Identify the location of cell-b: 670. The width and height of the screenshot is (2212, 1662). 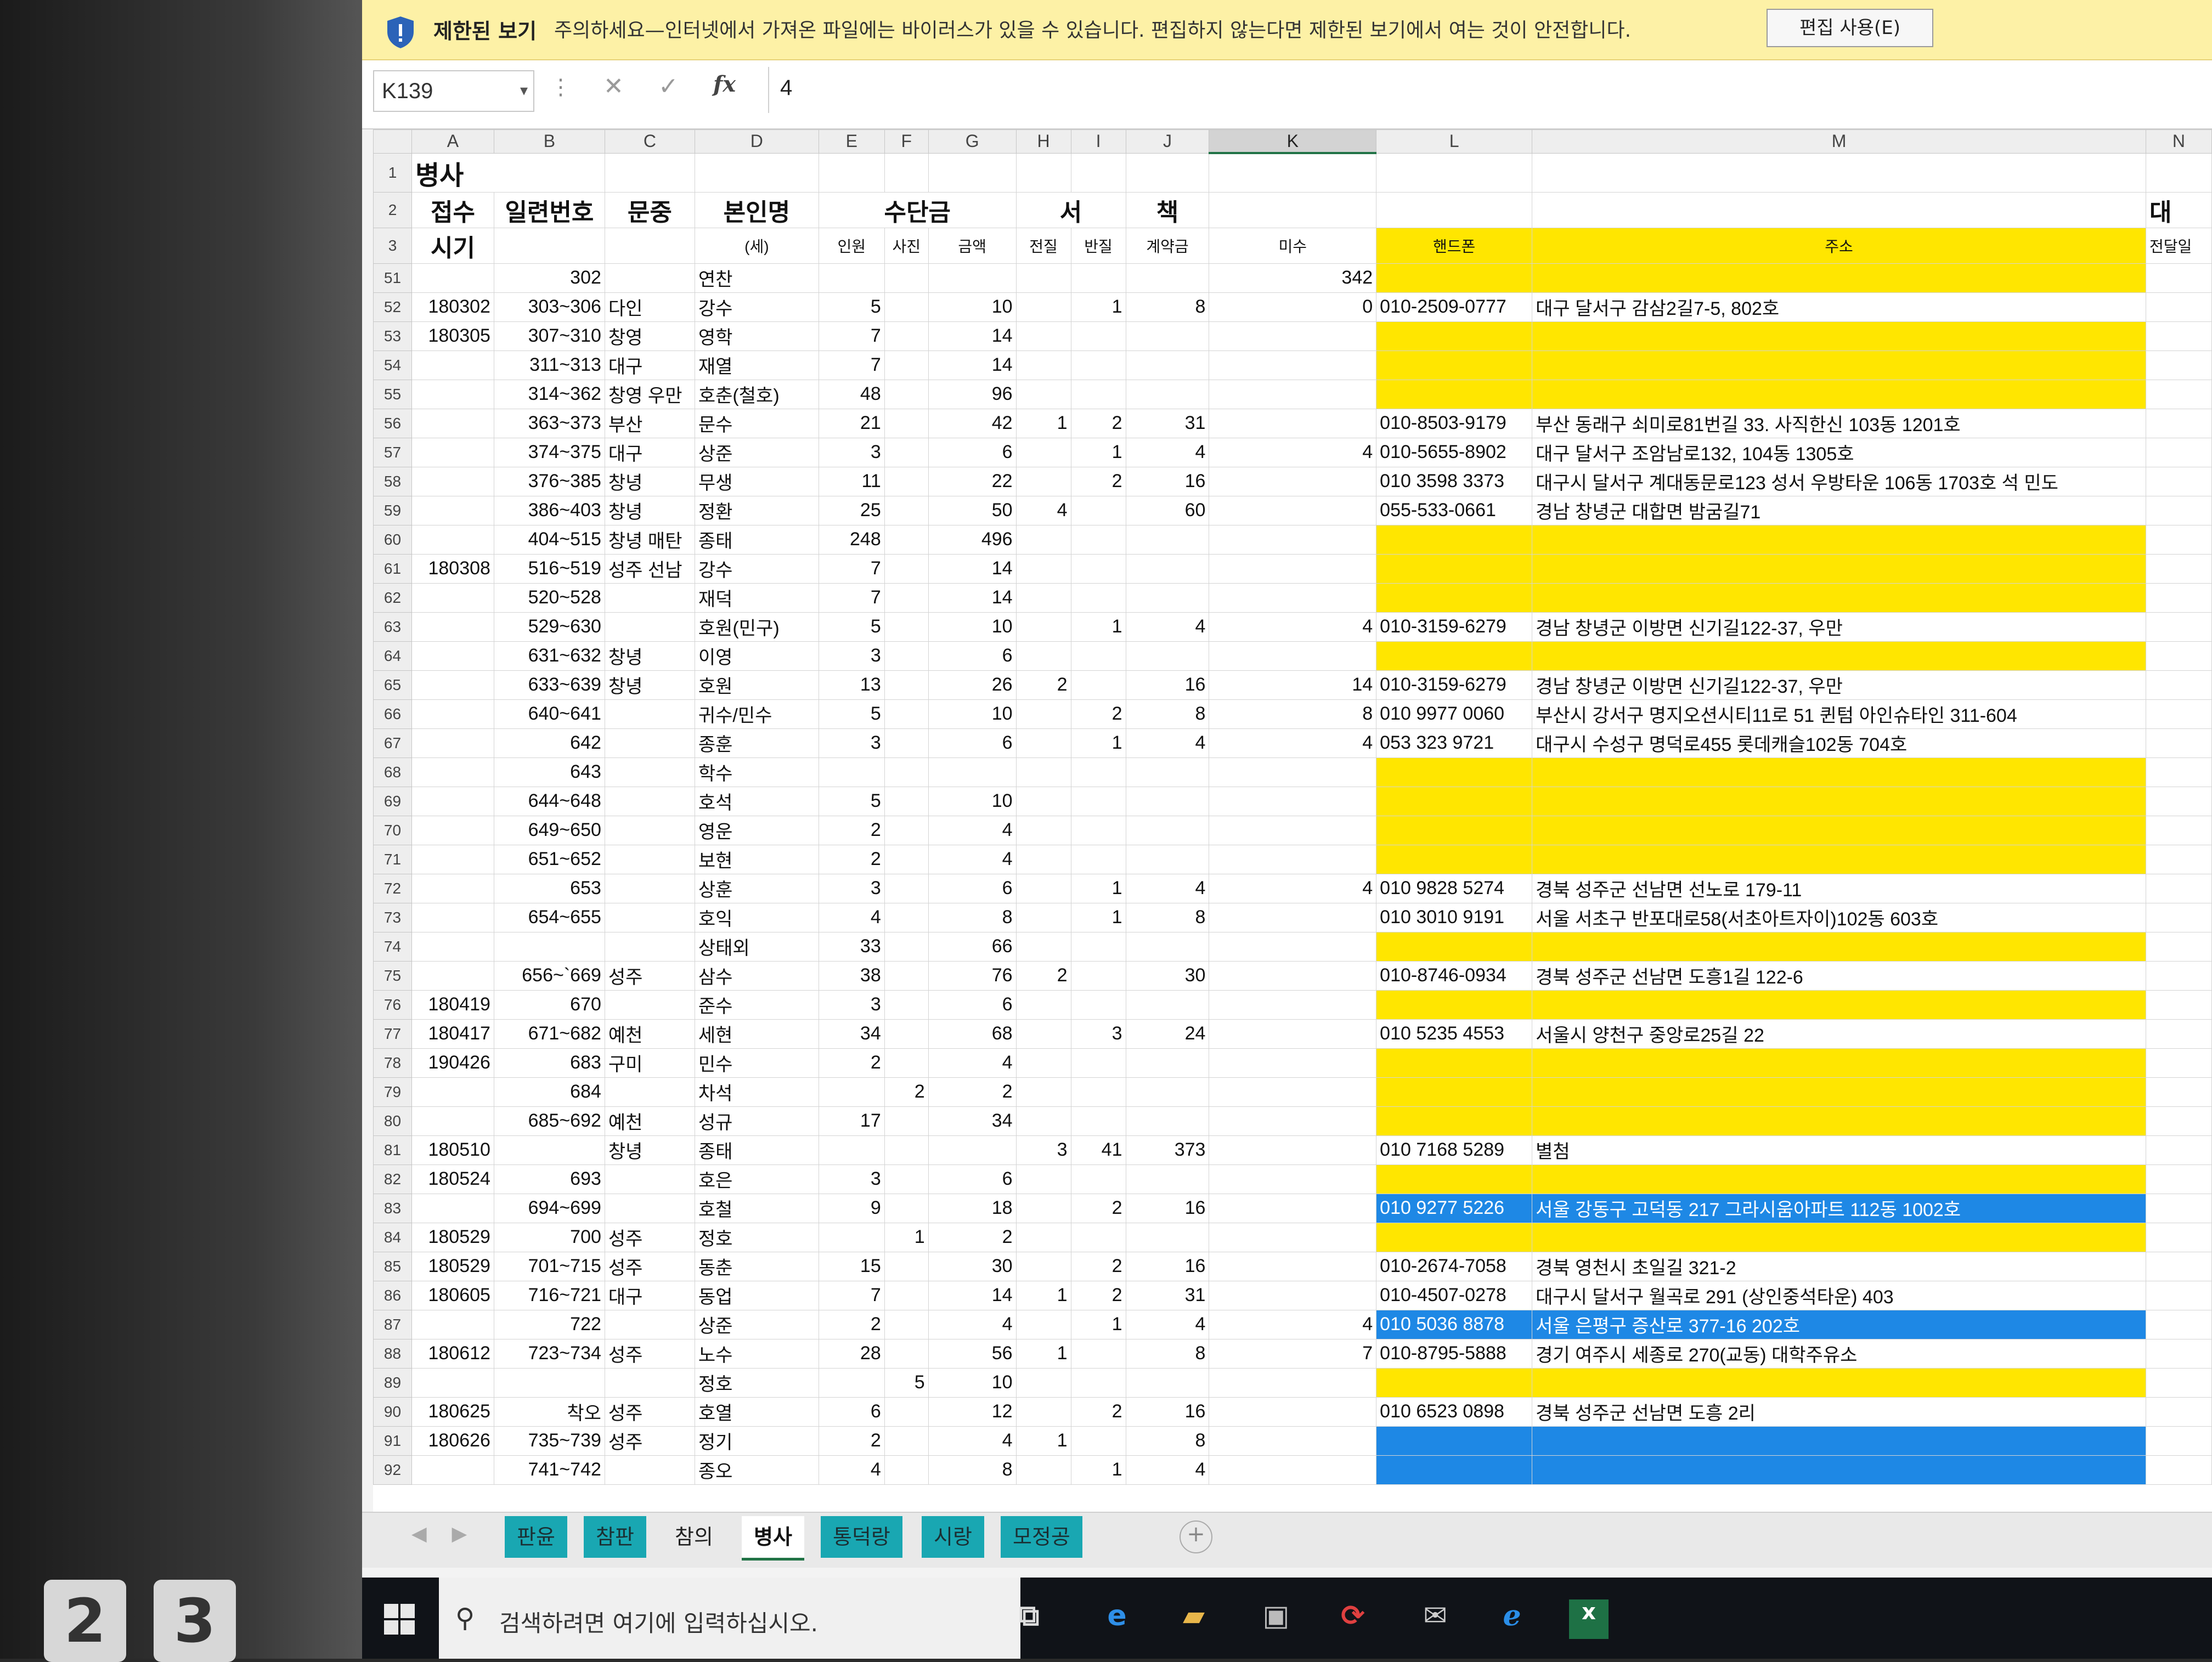
(549, 1005).